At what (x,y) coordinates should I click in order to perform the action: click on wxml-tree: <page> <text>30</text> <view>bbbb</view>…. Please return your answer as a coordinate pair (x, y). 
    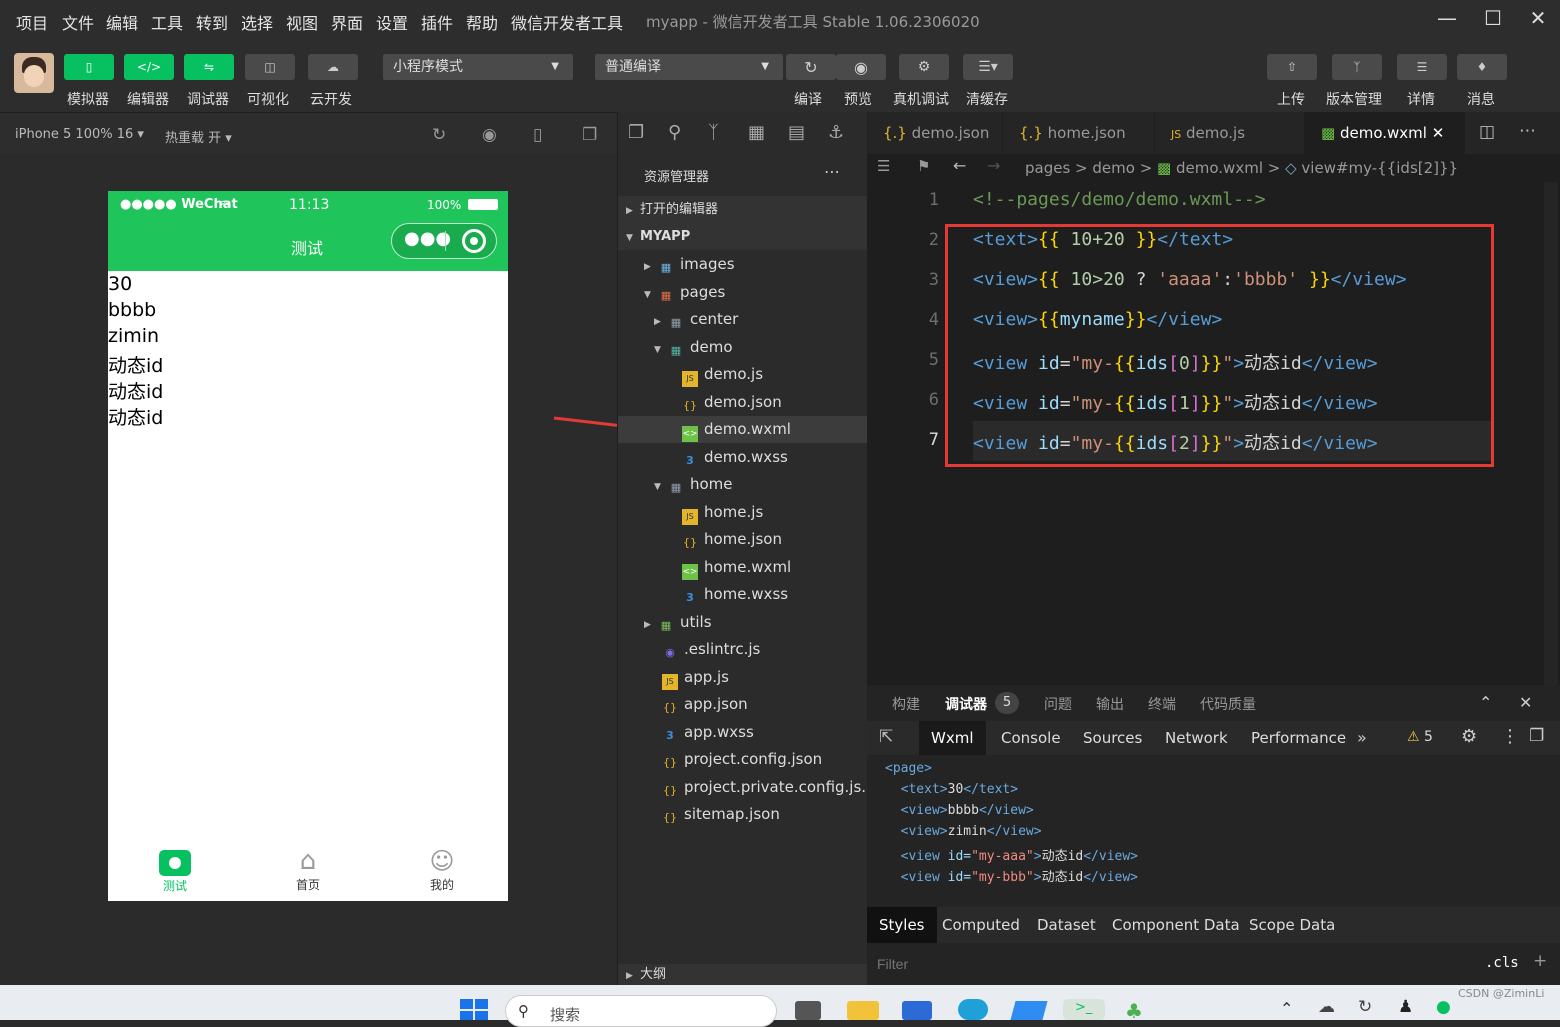
    Looking at the image, I should click on (1213, 820).